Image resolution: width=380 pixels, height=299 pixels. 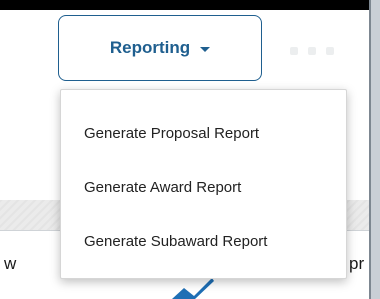 I want to click on window-right-edge, so click(x=375, y=149).